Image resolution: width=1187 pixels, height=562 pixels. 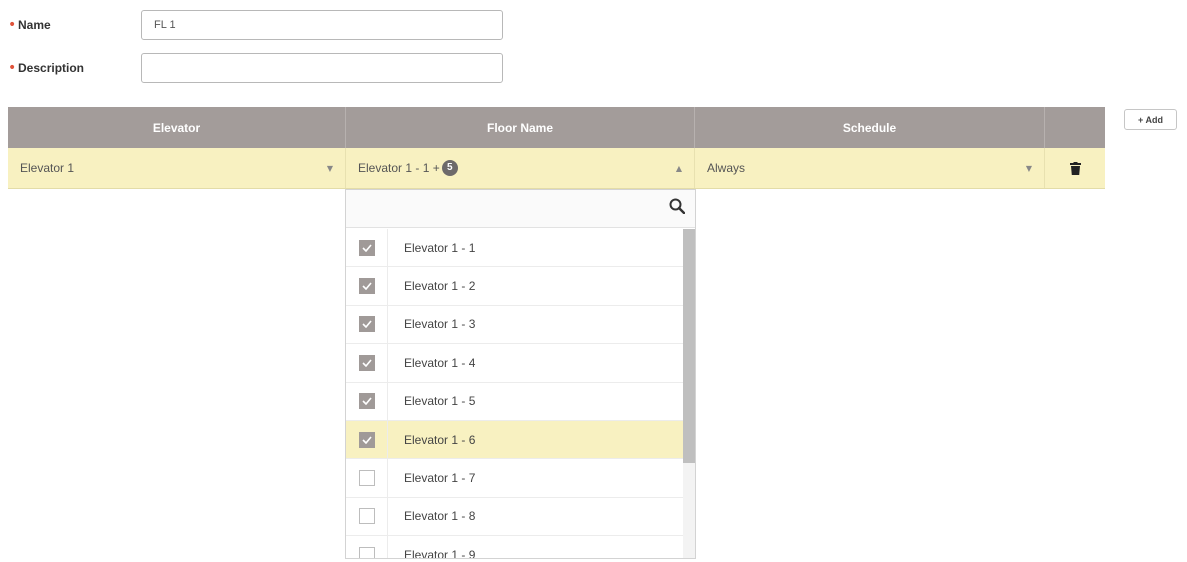 I want to click on floor-option: Elevator 1 - 7, so click(x=514, y=478).